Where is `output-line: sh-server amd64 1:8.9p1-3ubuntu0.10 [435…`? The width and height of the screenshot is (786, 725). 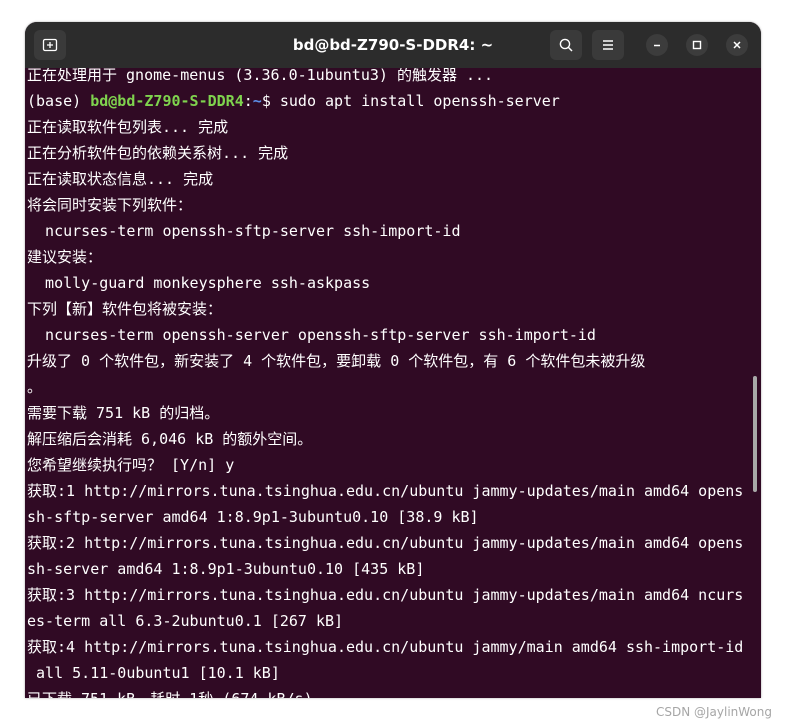 output-line: sh-server amd64 1:8.9p1-3ubuntu0.10 [435… is located at coordinates (226, 569).